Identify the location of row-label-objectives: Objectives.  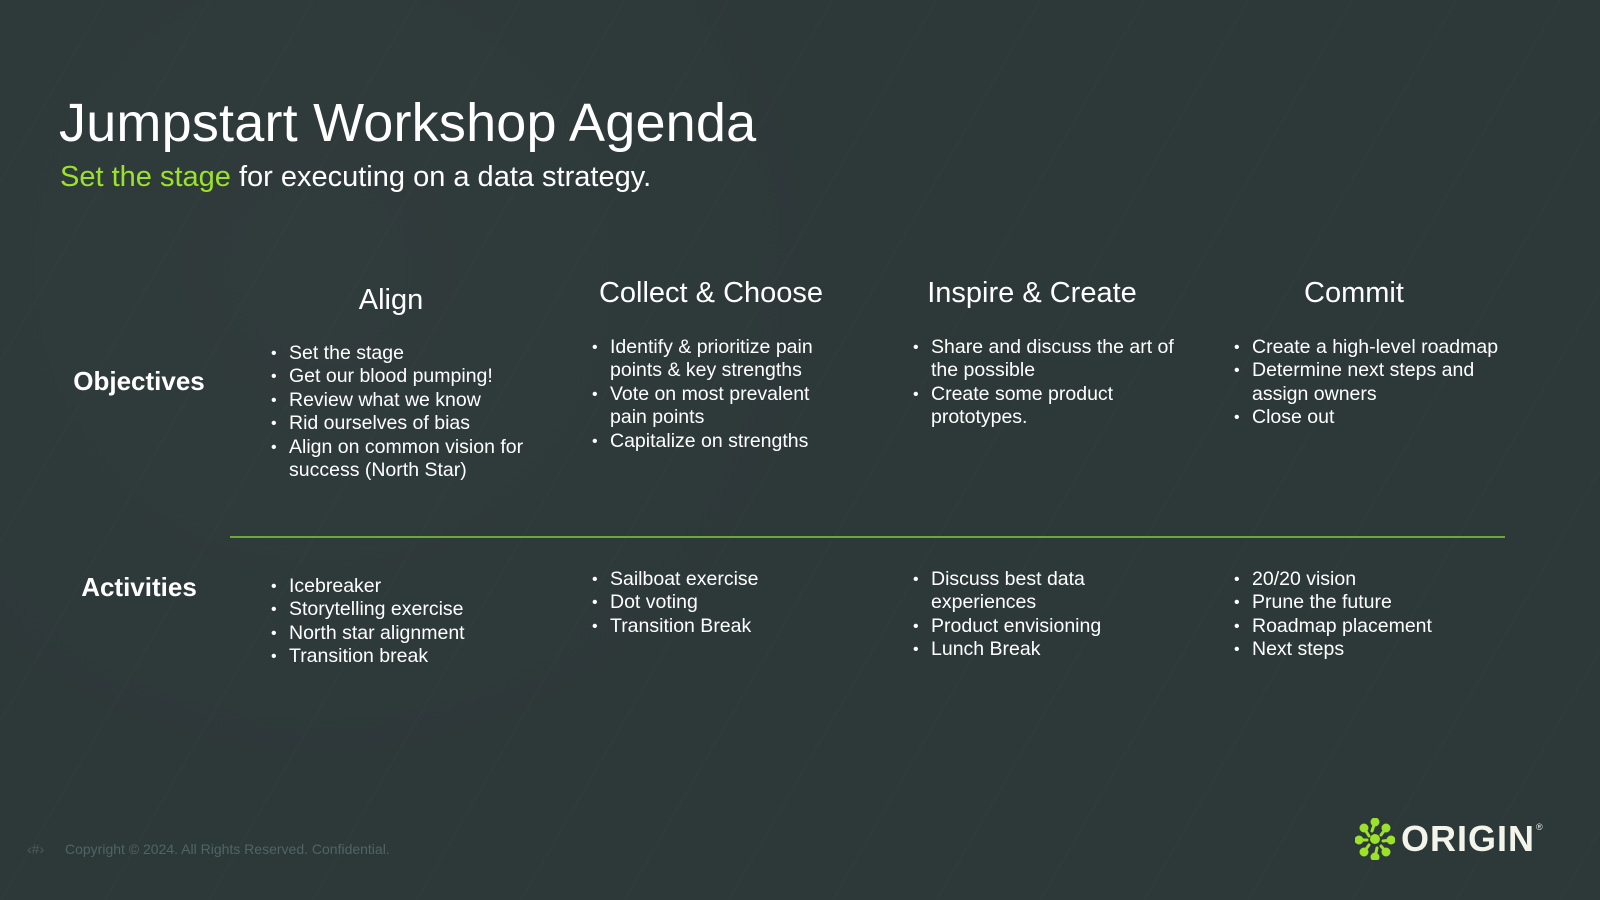
(139, 381).